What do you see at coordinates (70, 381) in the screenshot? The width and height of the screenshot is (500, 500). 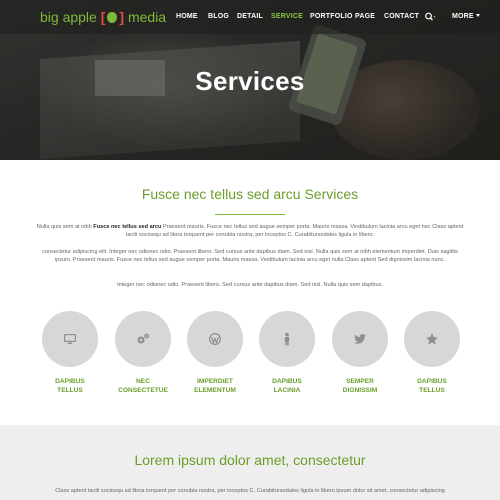 I see `service-1-line1: DAPIBUS` at bounding box center [70, 381].